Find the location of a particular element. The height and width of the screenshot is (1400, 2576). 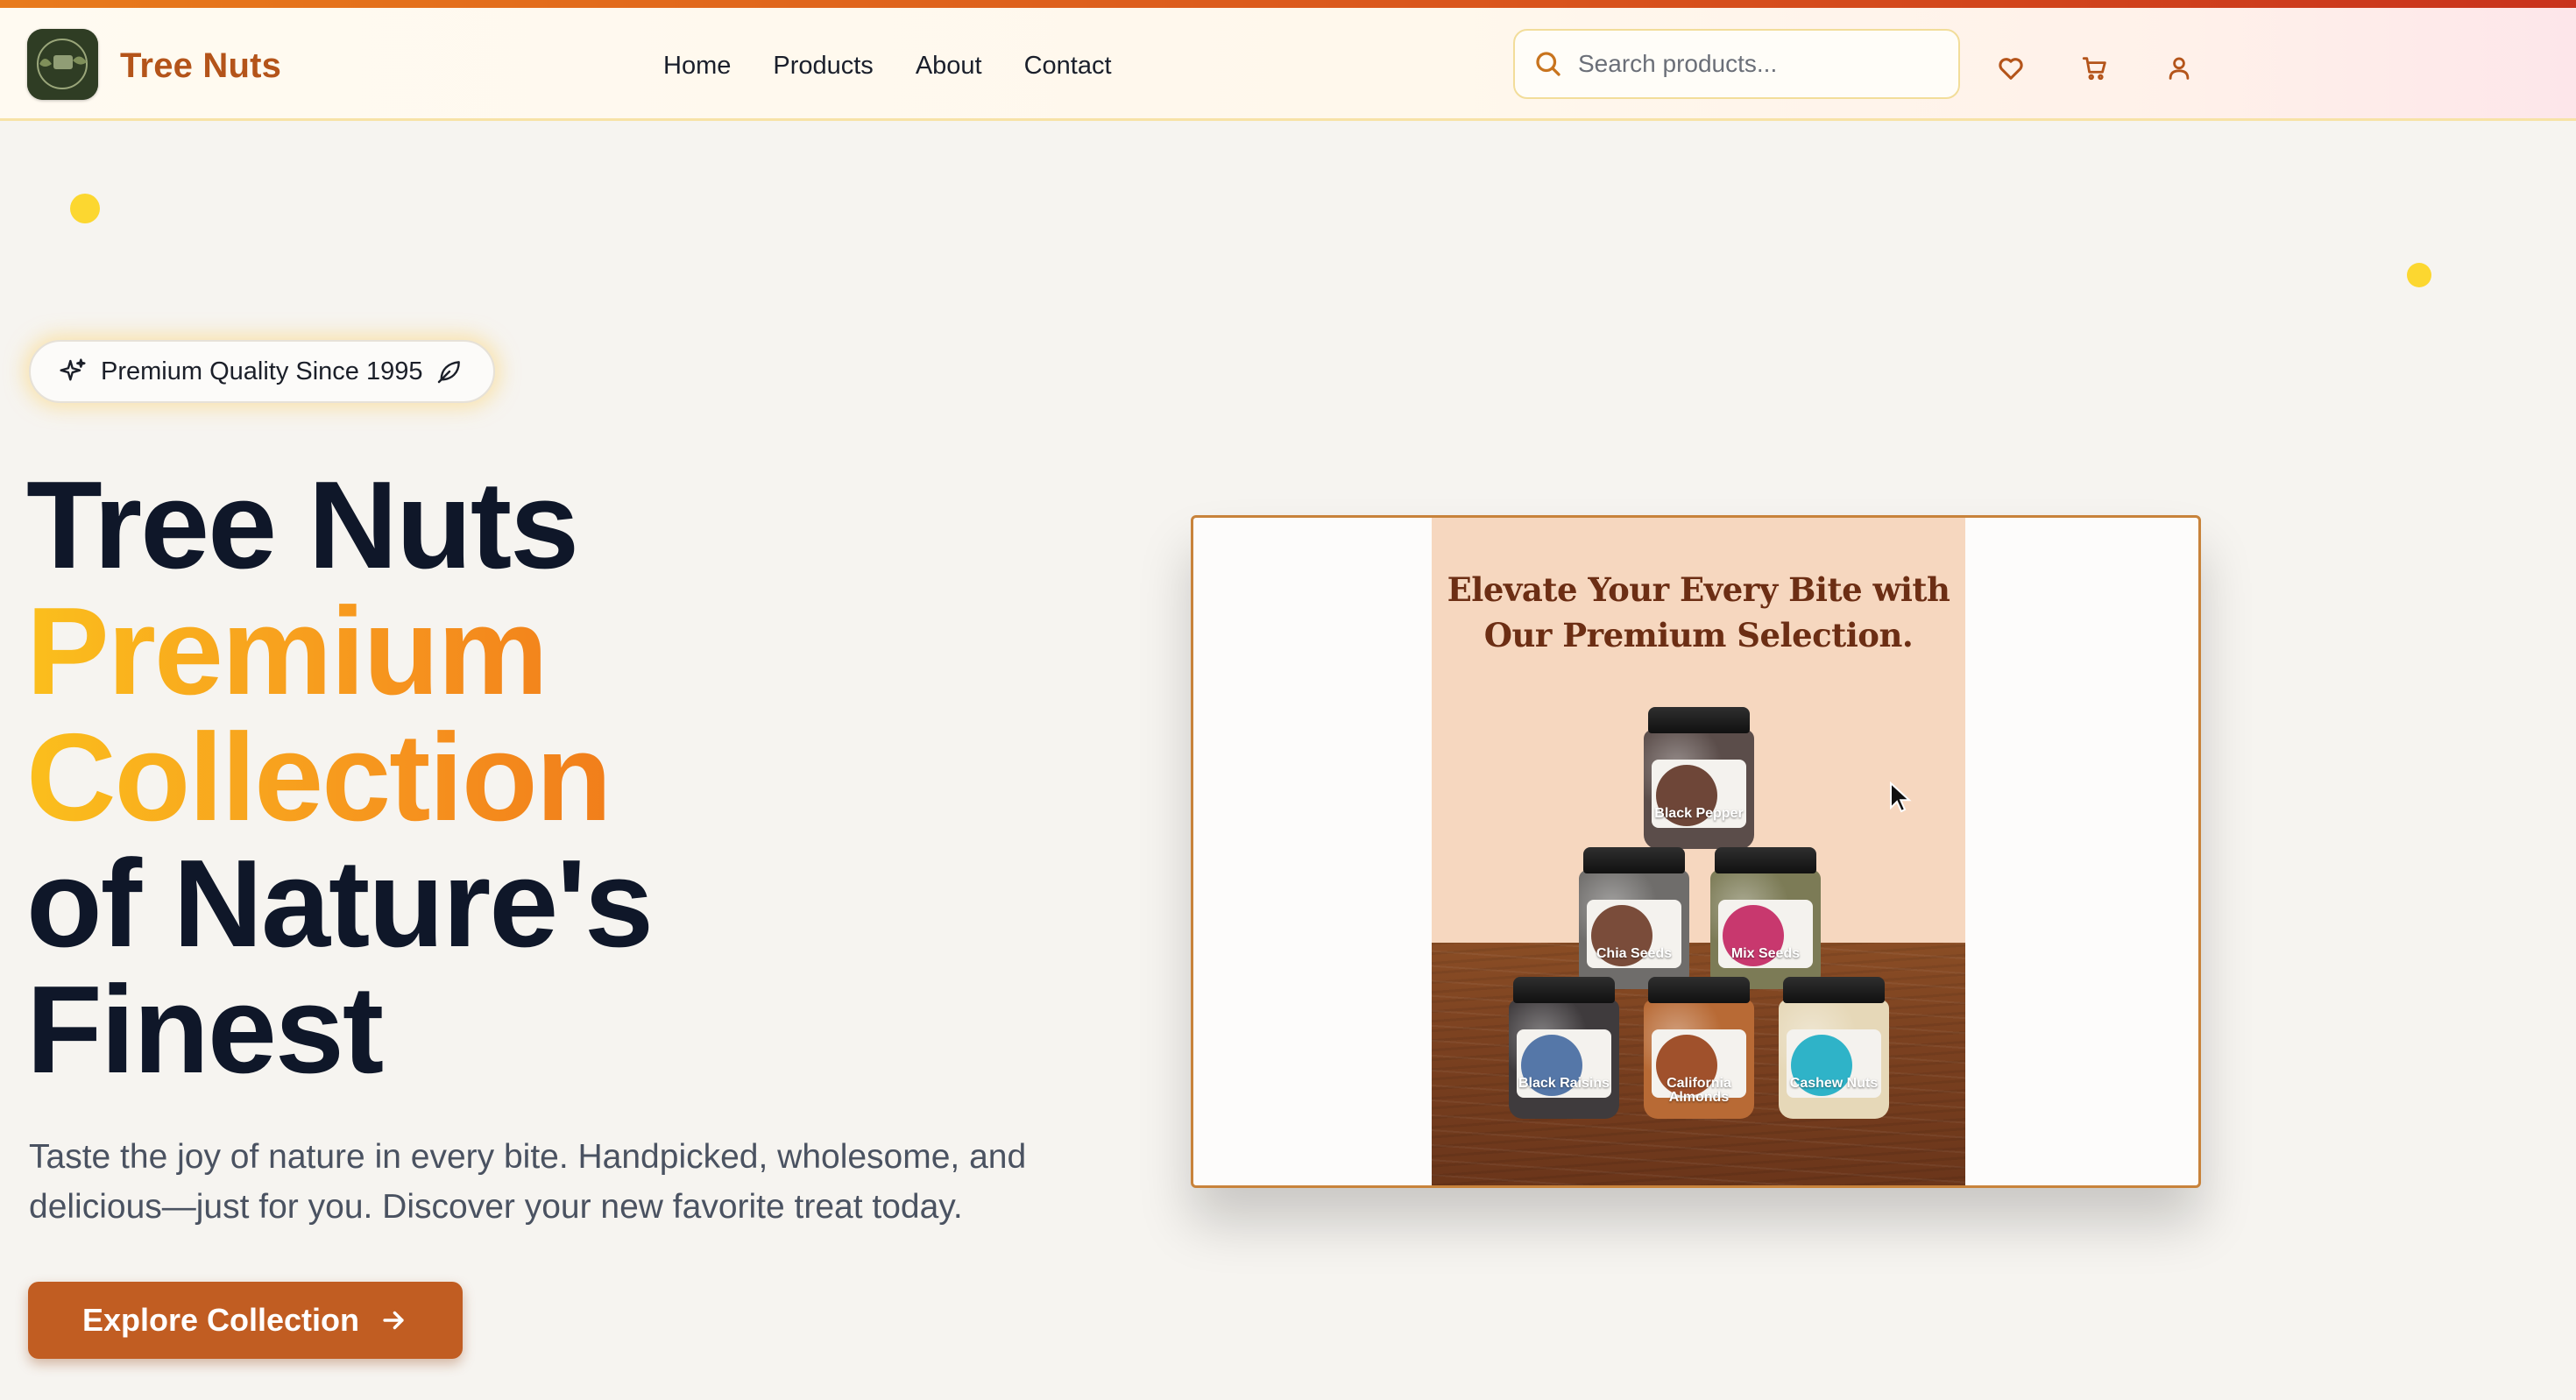

jar-chia-seeds: Chia Seeds is located at coordinates (1634, 918).